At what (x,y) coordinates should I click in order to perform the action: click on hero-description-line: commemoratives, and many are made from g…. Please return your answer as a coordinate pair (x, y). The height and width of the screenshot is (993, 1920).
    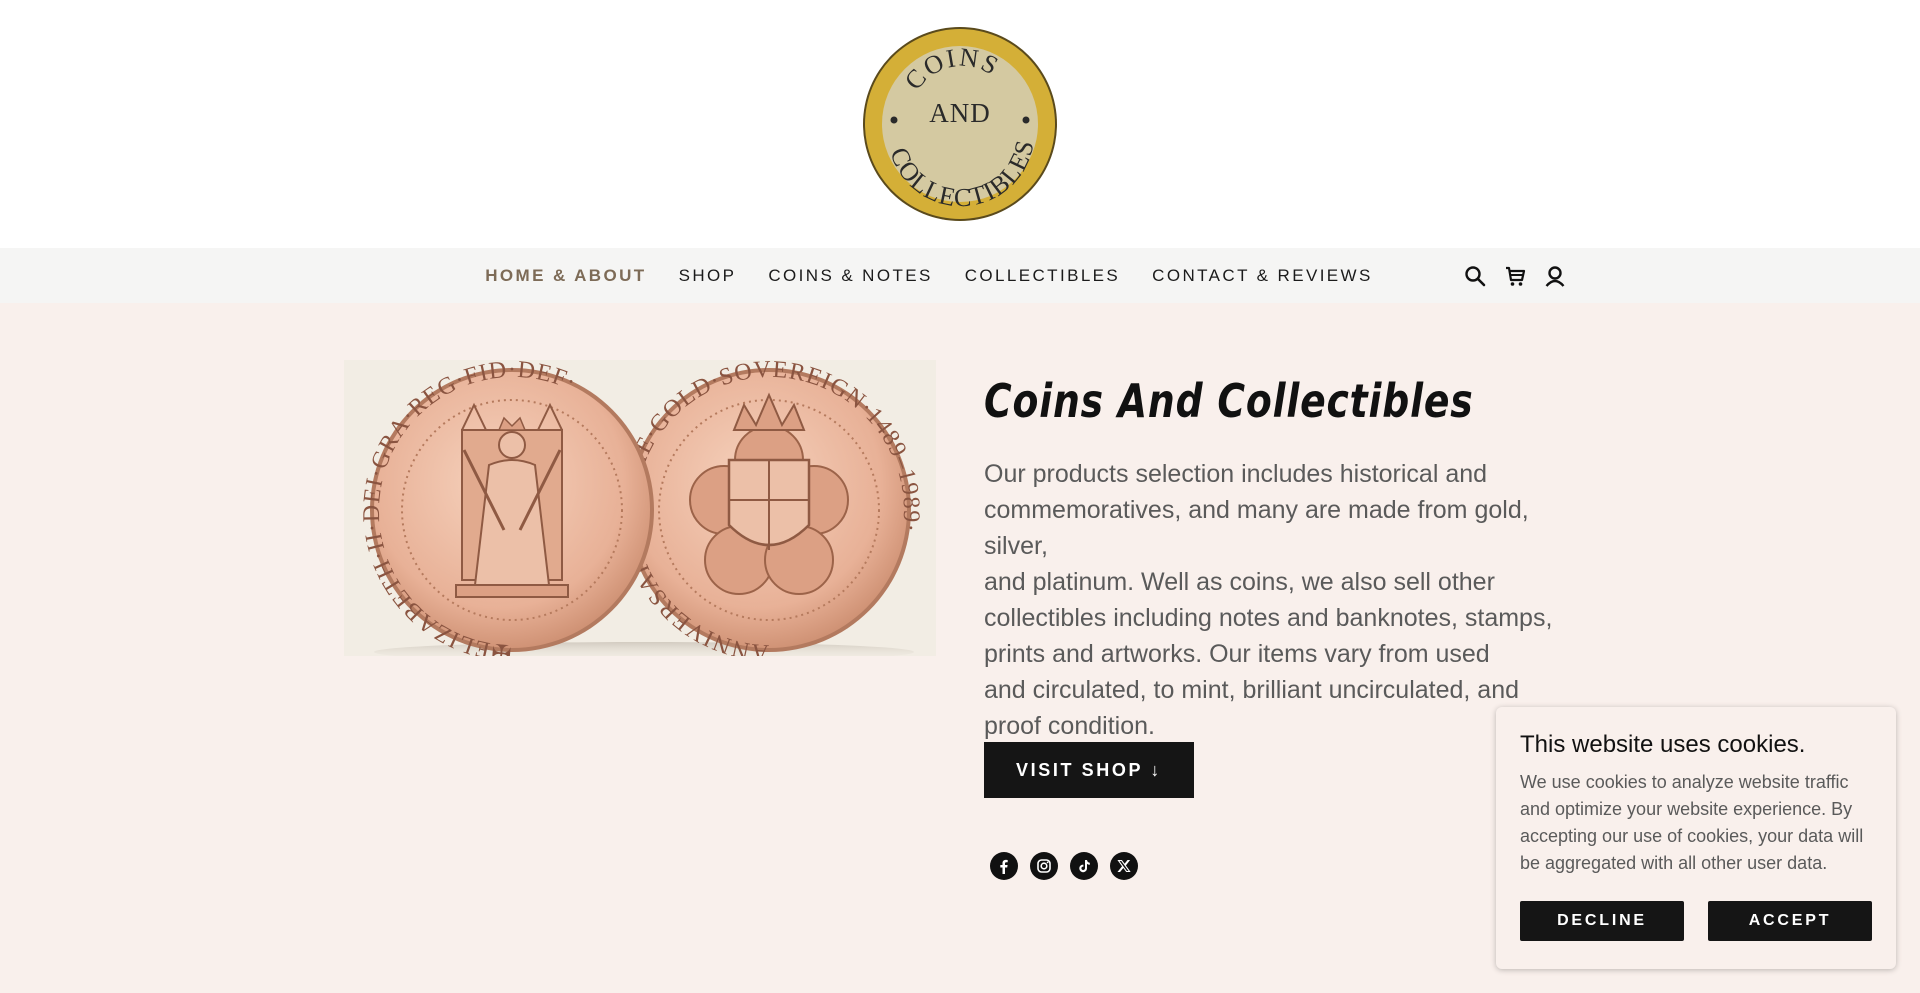
    Looking at the image, I should click on (1256, 528).